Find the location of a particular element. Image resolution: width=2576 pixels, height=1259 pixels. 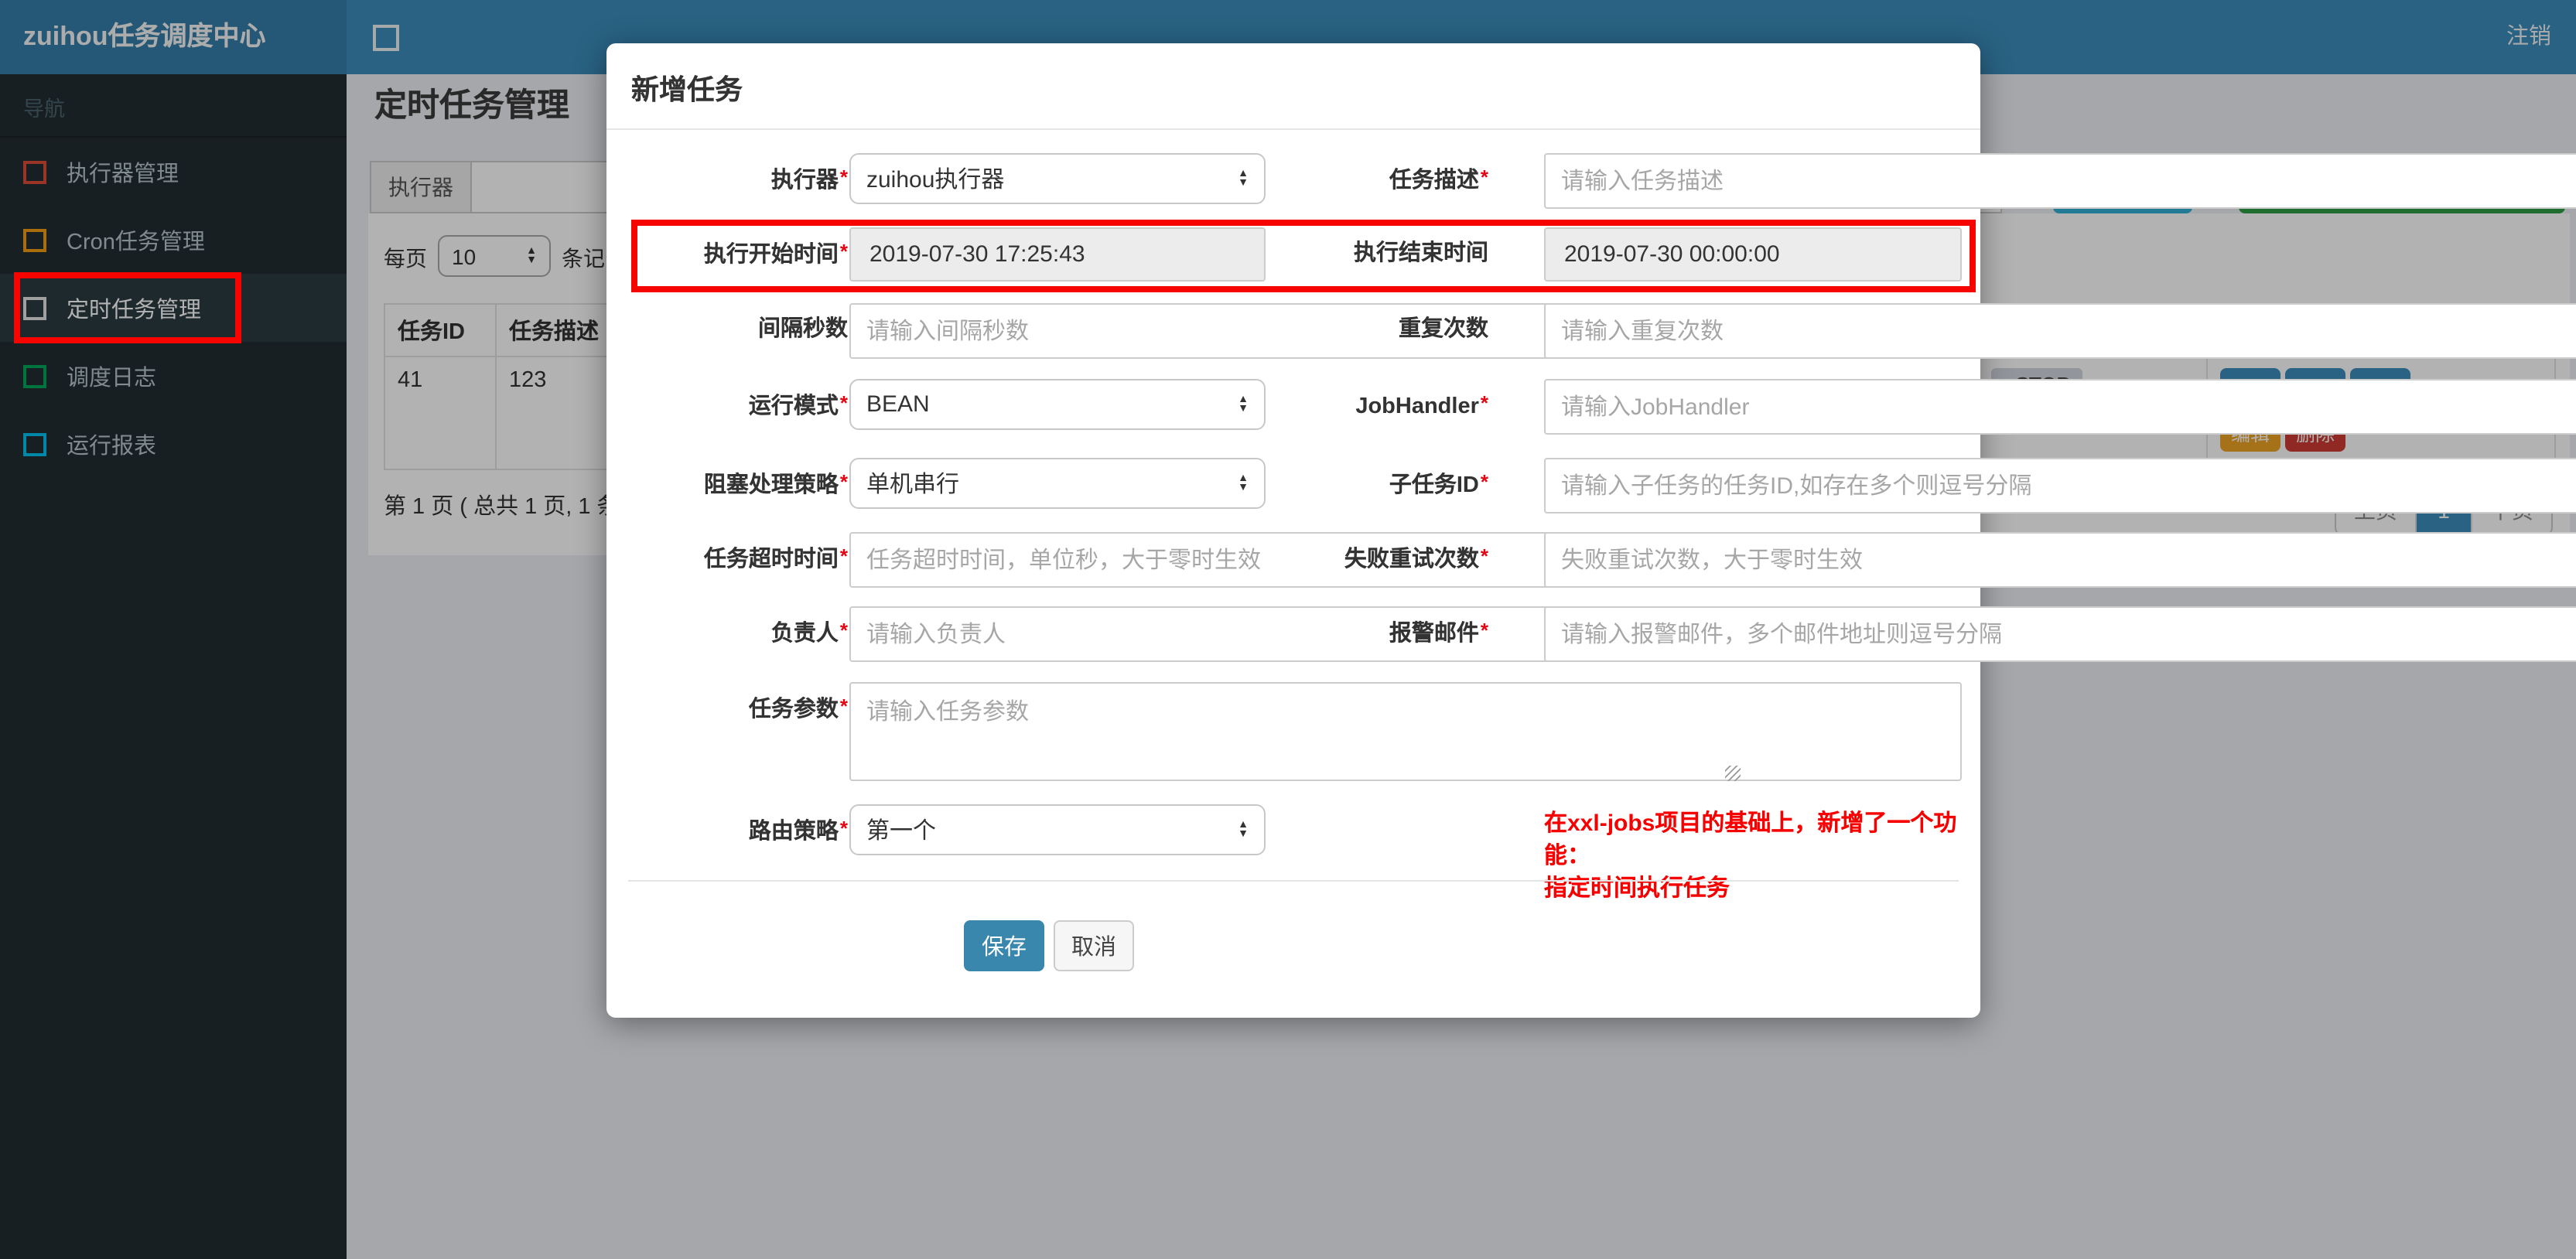

jobhandler-label: JobHandler * is located at coordinates (1421, 405).